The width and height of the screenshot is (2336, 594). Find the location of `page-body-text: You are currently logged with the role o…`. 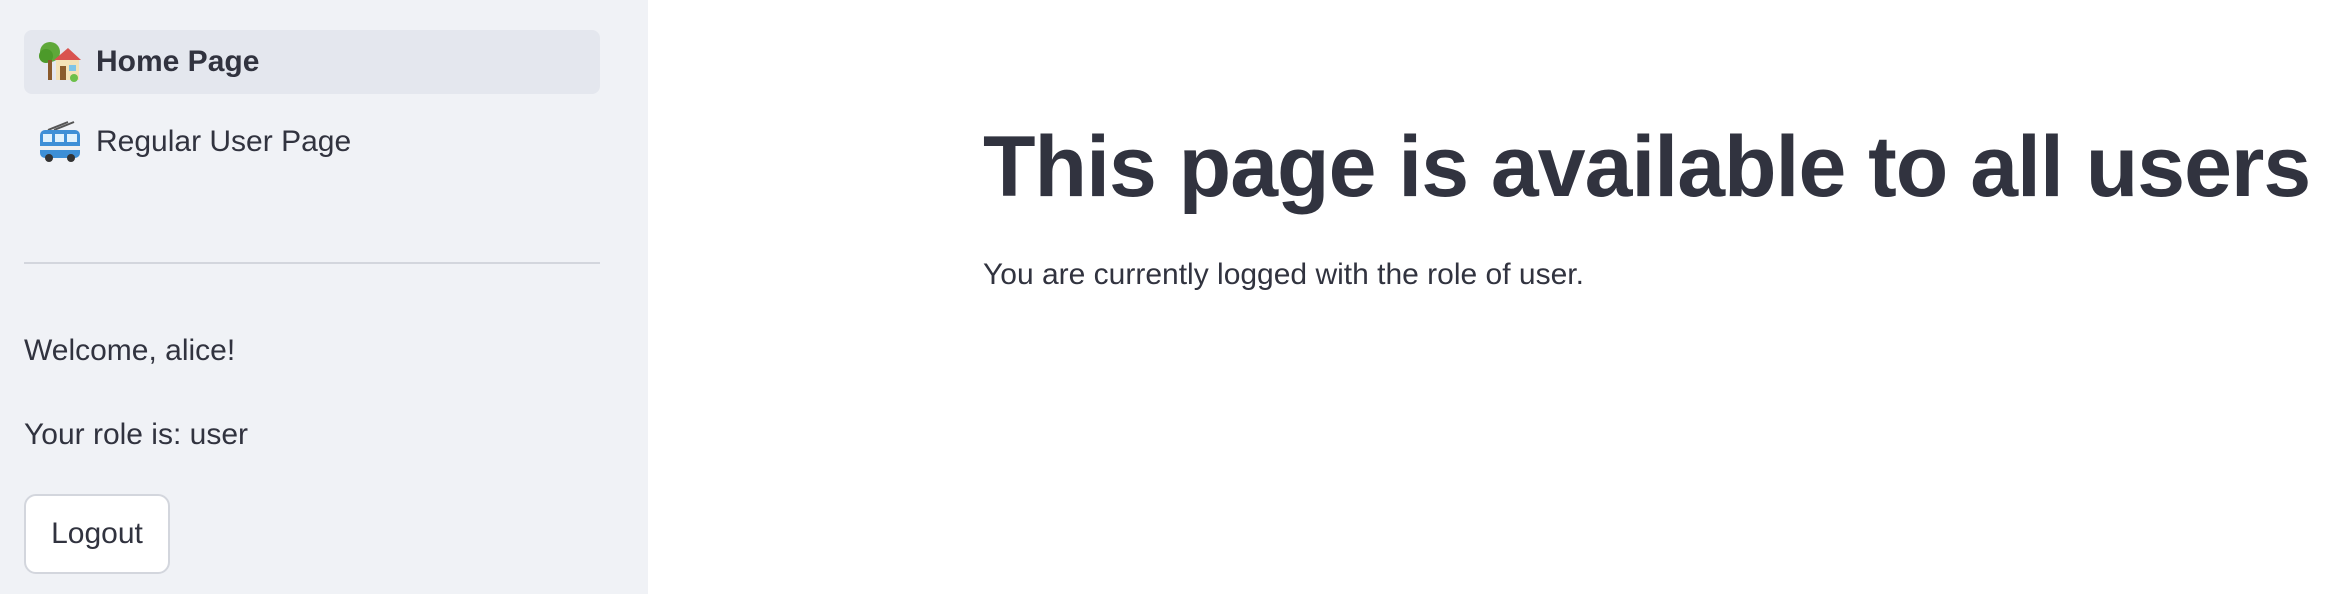

page-body-text: You are currently logged with the role o… is located at coordinates (1283, 274).